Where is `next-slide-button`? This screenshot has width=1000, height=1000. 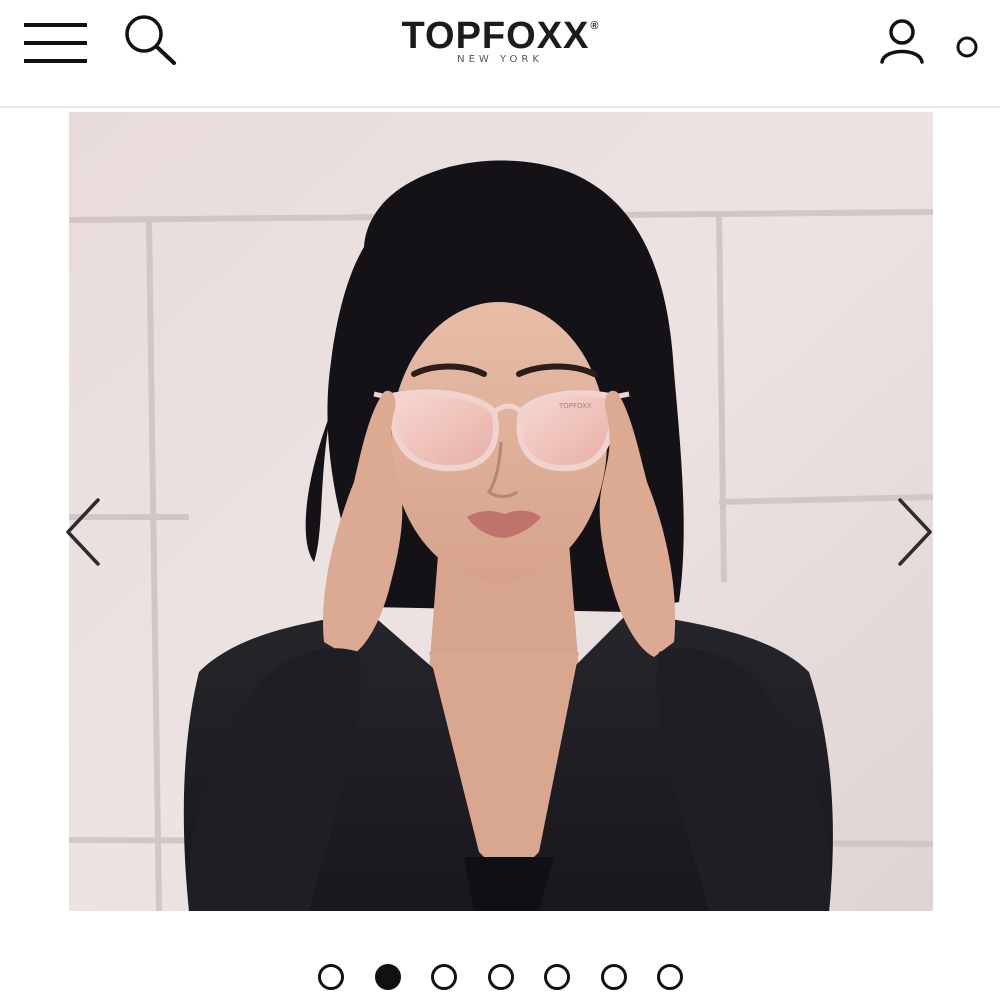 next-slide-button is located at coordinates (916, 532).